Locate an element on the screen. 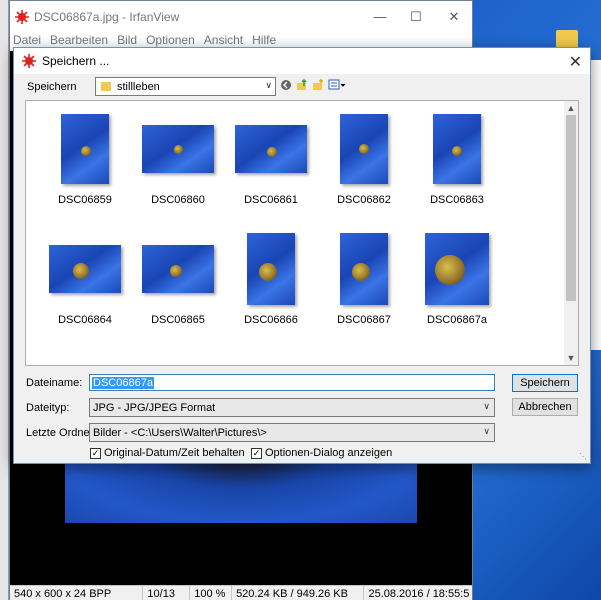 This screenshot has height=600, width=601. show-options-dialog-checkbox: ✓ Optionen-Dialog anzeigen is located at coordinates (321, 453).